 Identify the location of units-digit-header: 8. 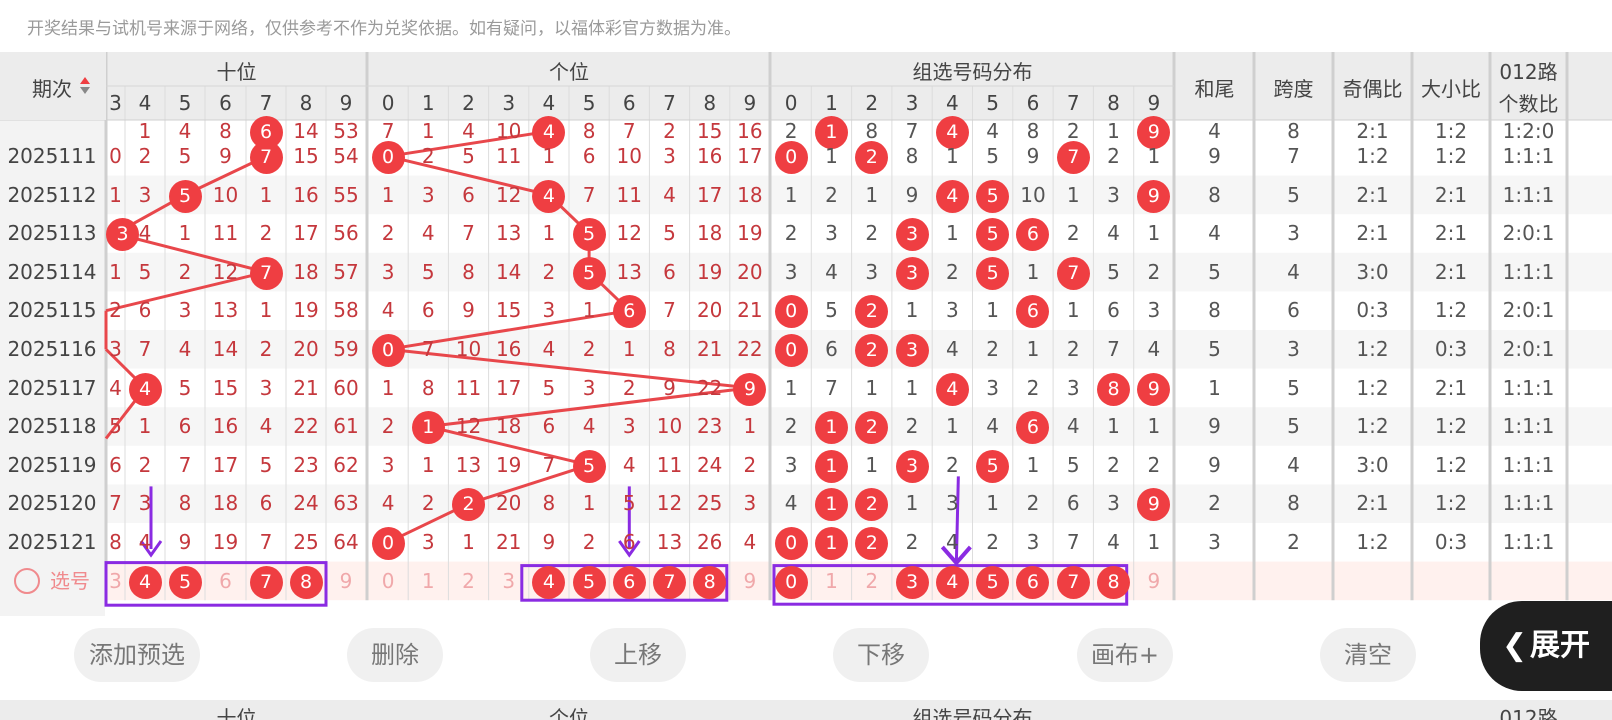
(710, 103).